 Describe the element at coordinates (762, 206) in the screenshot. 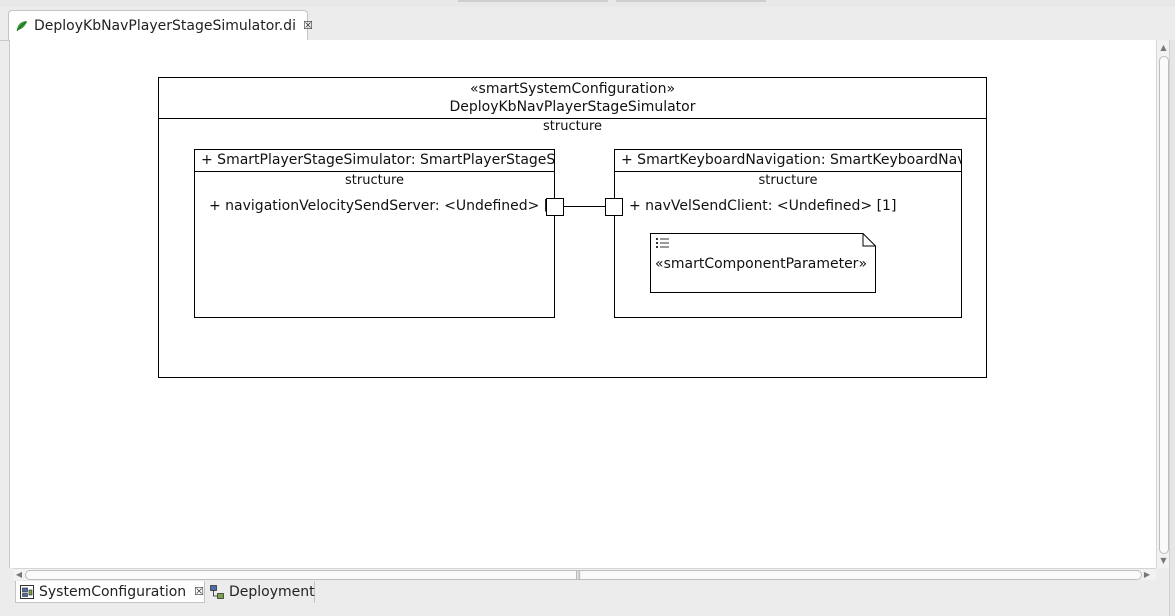

I see `port-label: + navVelSendClient: <Undefined> [1]` at that location.